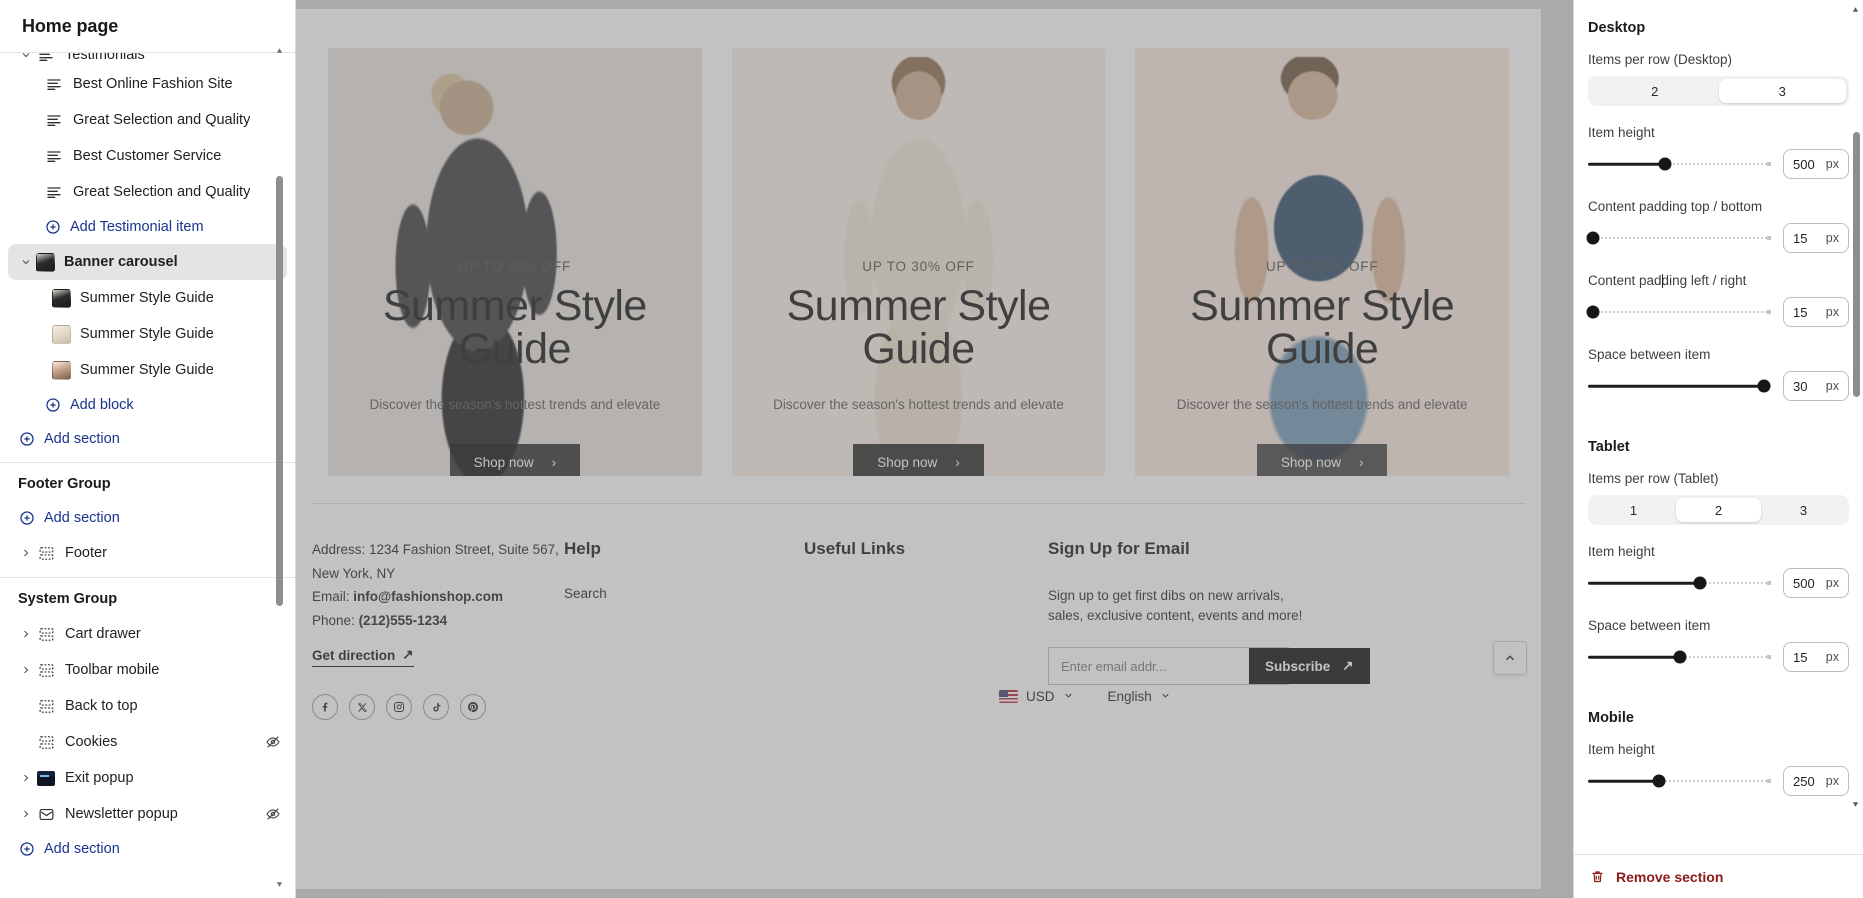 Image resolution: width=1863 pixels, height=898 pixels. I want to click on back-to-top-button, so click(1510, 658).